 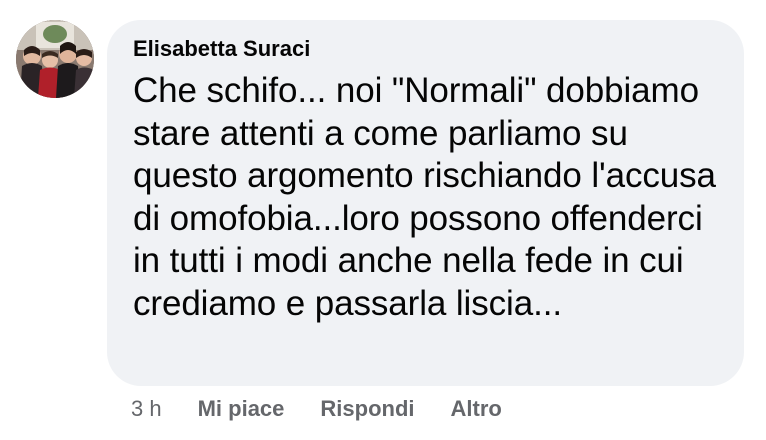 I want to click on profile-photo-icon, so click(x=55, y=59).